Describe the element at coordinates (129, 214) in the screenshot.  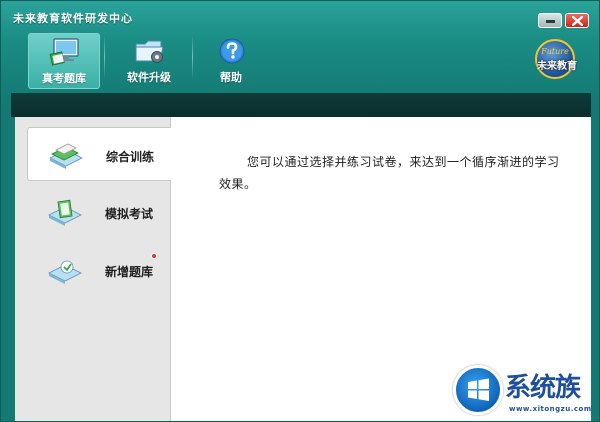
I see `sidebar-item-label: 模拟考试` at that location.